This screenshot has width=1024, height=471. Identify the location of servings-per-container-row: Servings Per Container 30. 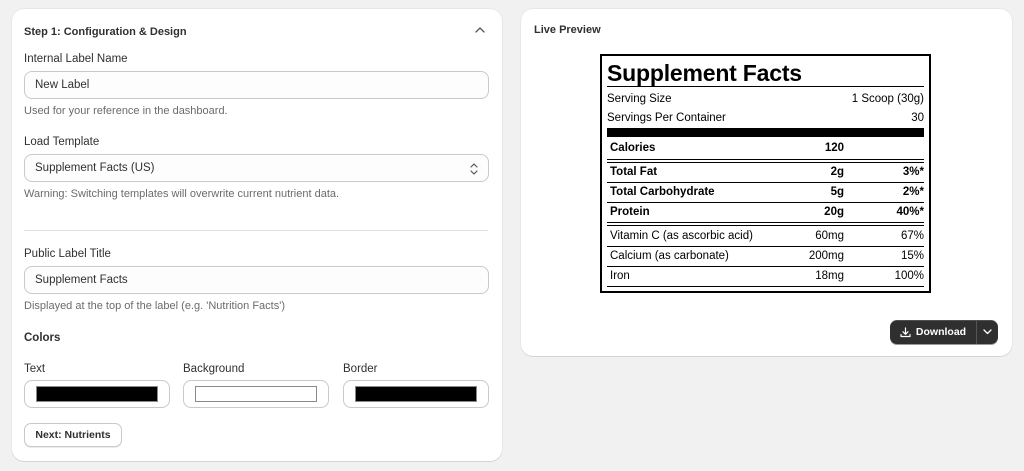
(765, 118).